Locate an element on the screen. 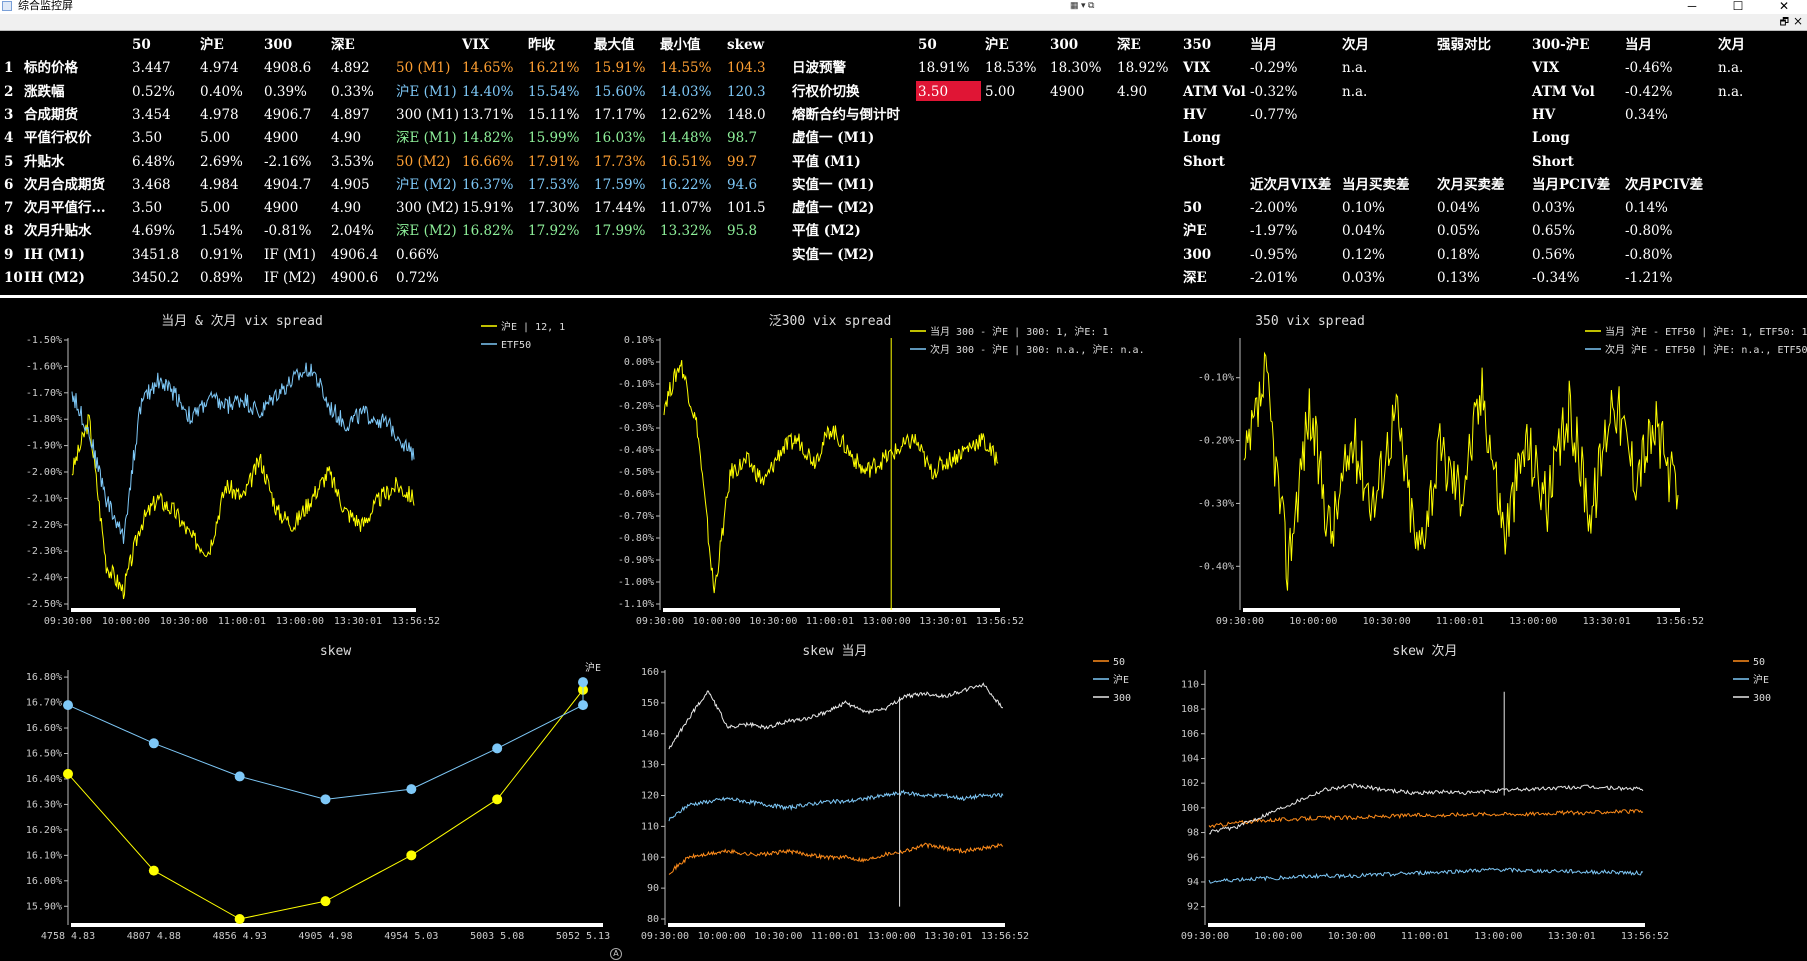  vix-cell: 16.51% is located at coordinates (686, 161).